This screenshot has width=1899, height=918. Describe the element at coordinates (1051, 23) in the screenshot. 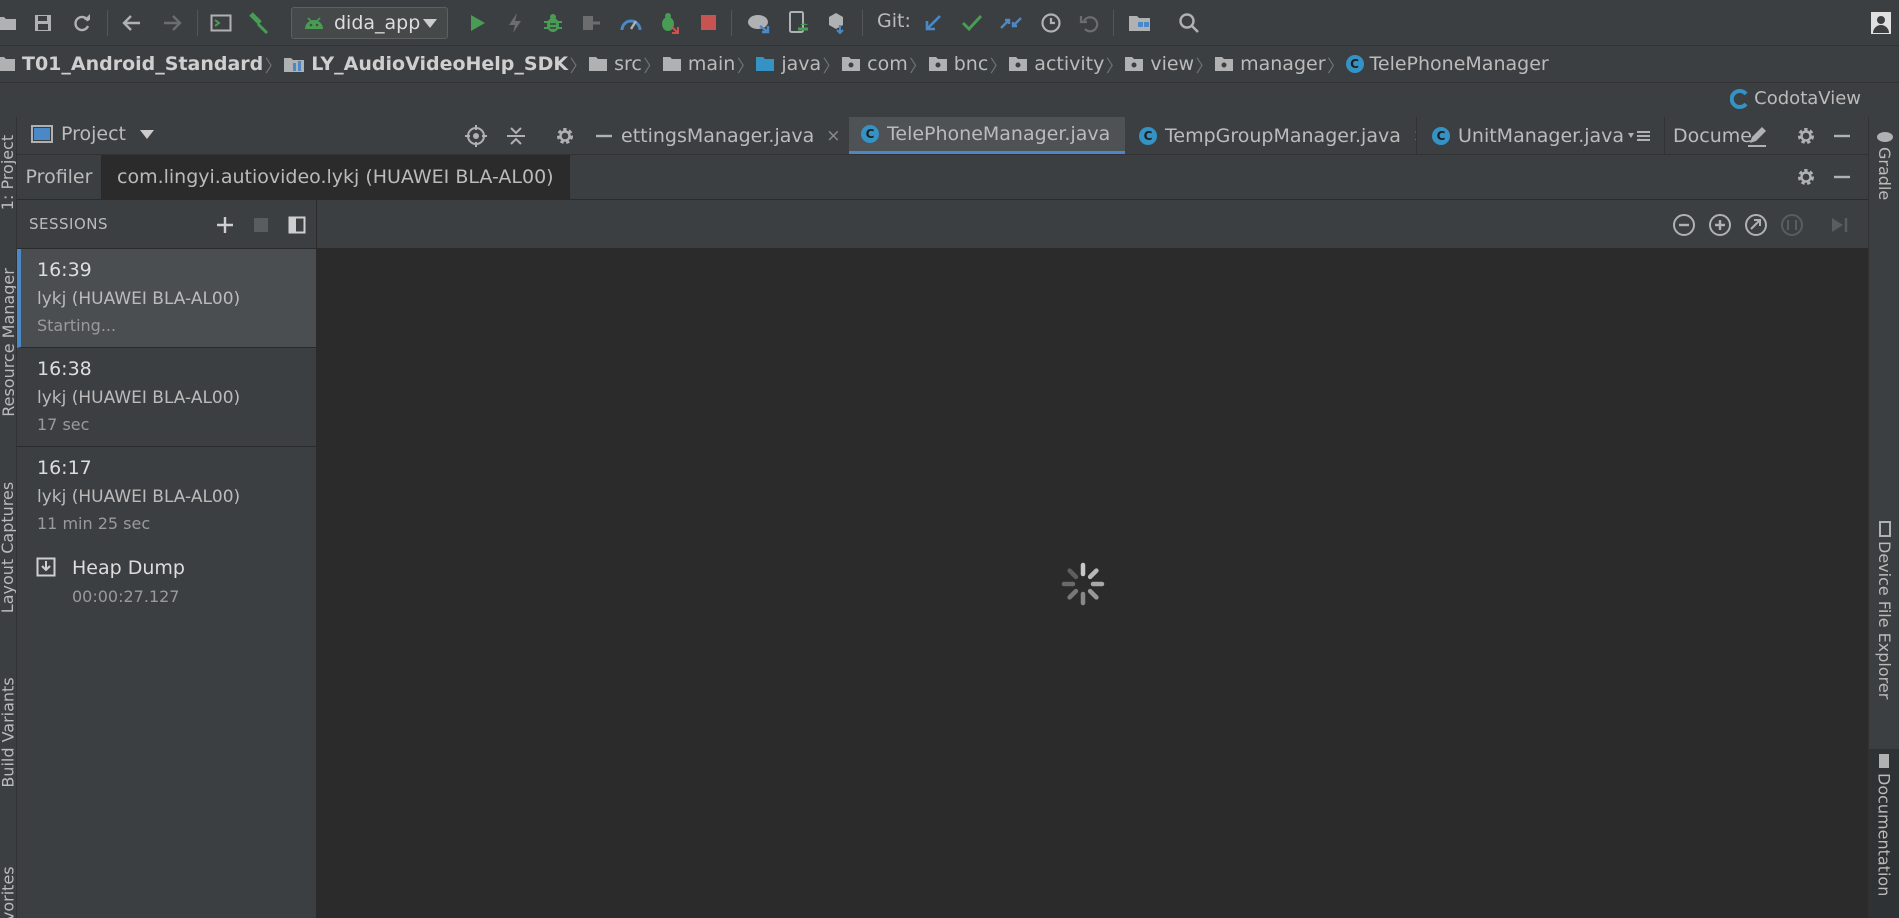

I see `history-icon` at that location.